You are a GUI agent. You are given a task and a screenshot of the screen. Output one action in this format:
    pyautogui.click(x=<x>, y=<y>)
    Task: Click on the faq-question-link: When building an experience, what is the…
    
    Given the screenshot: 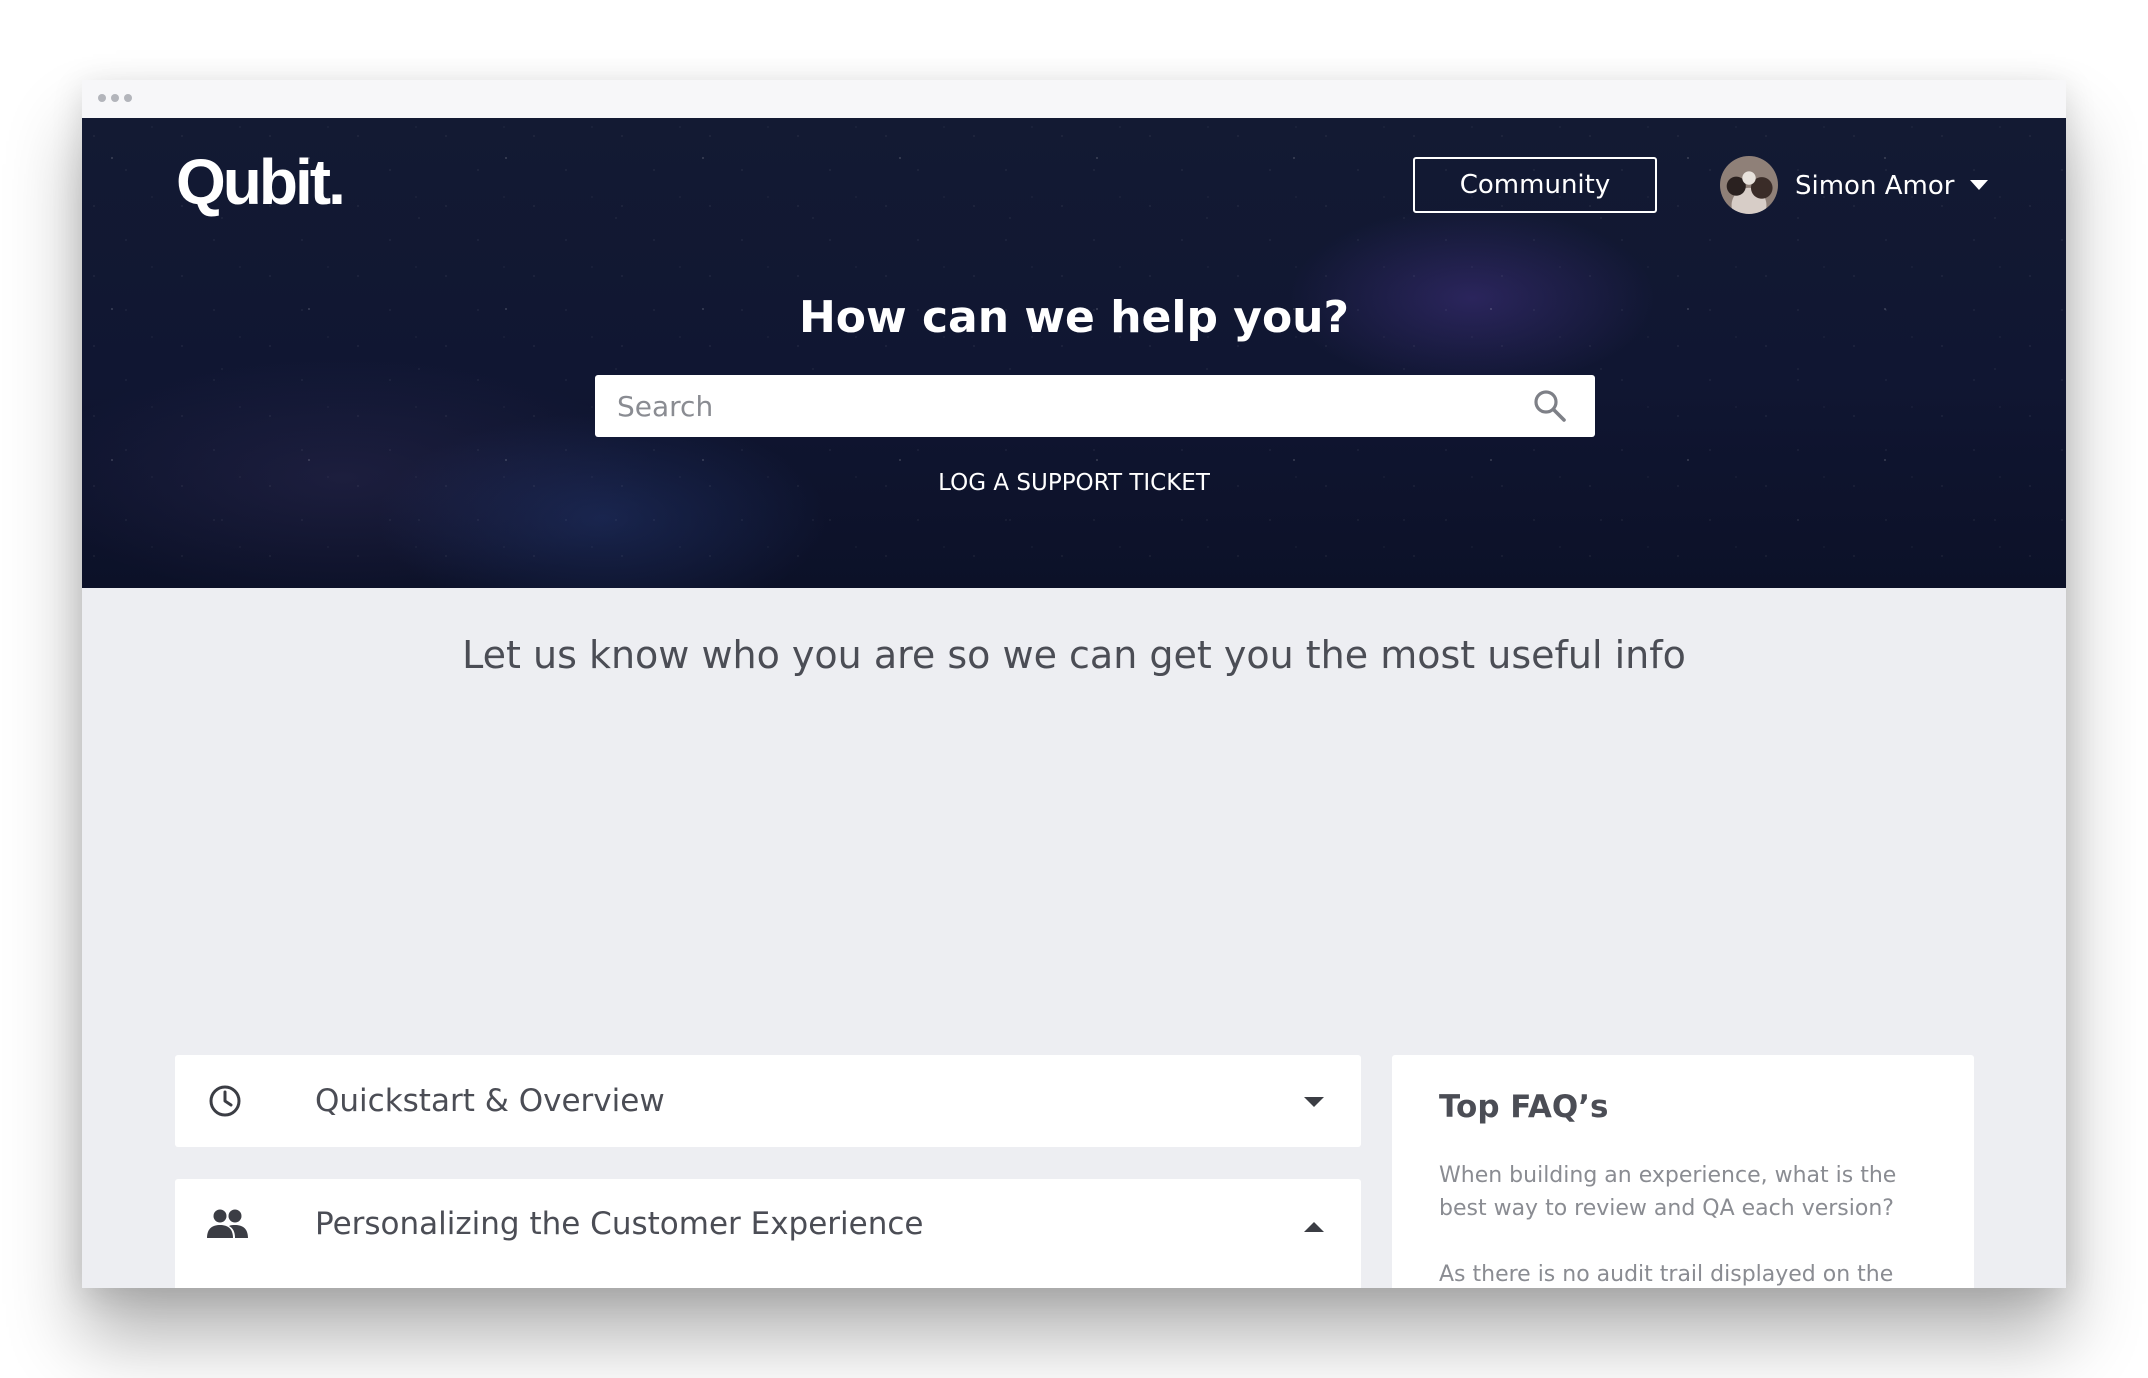 What is the action you would take?
    pyautogui.click(x=1674, y=1192)
    